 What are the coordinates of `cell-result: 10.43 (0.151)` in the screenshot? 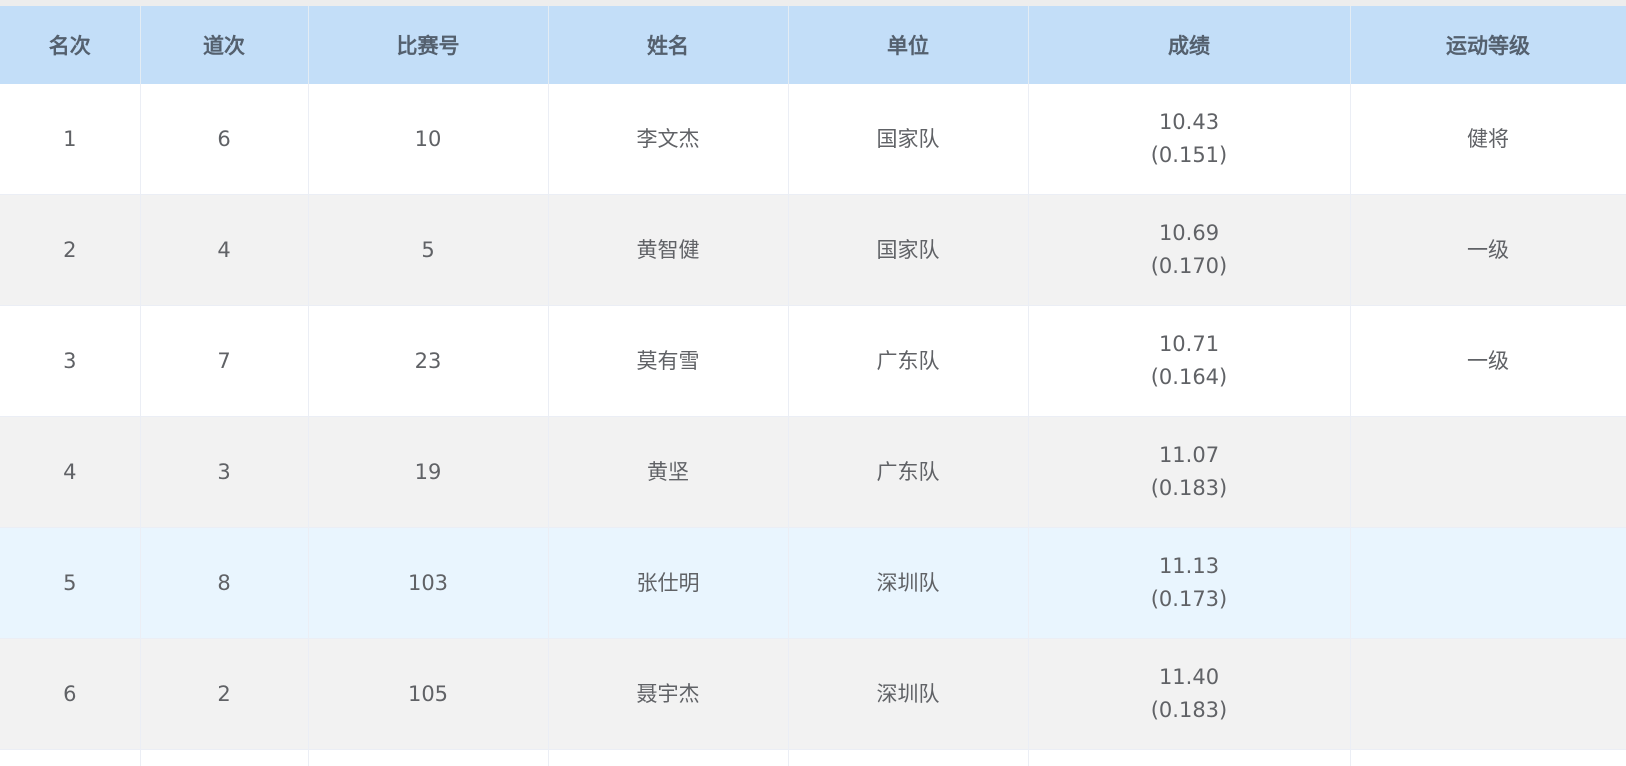 It's located at (1189, 139).